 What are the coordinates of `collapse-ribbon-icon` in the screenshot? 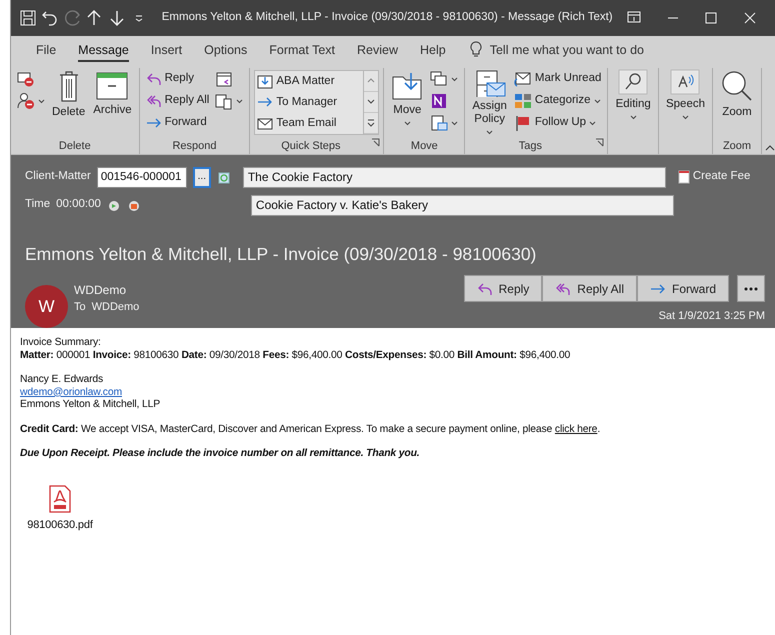 It's located at (770, 147).